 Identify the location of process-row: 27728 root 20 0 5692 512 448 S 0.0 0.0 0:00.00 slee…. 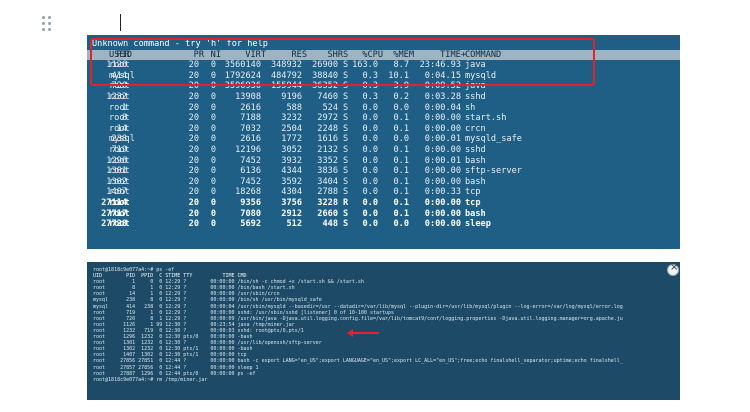
(386, 224).